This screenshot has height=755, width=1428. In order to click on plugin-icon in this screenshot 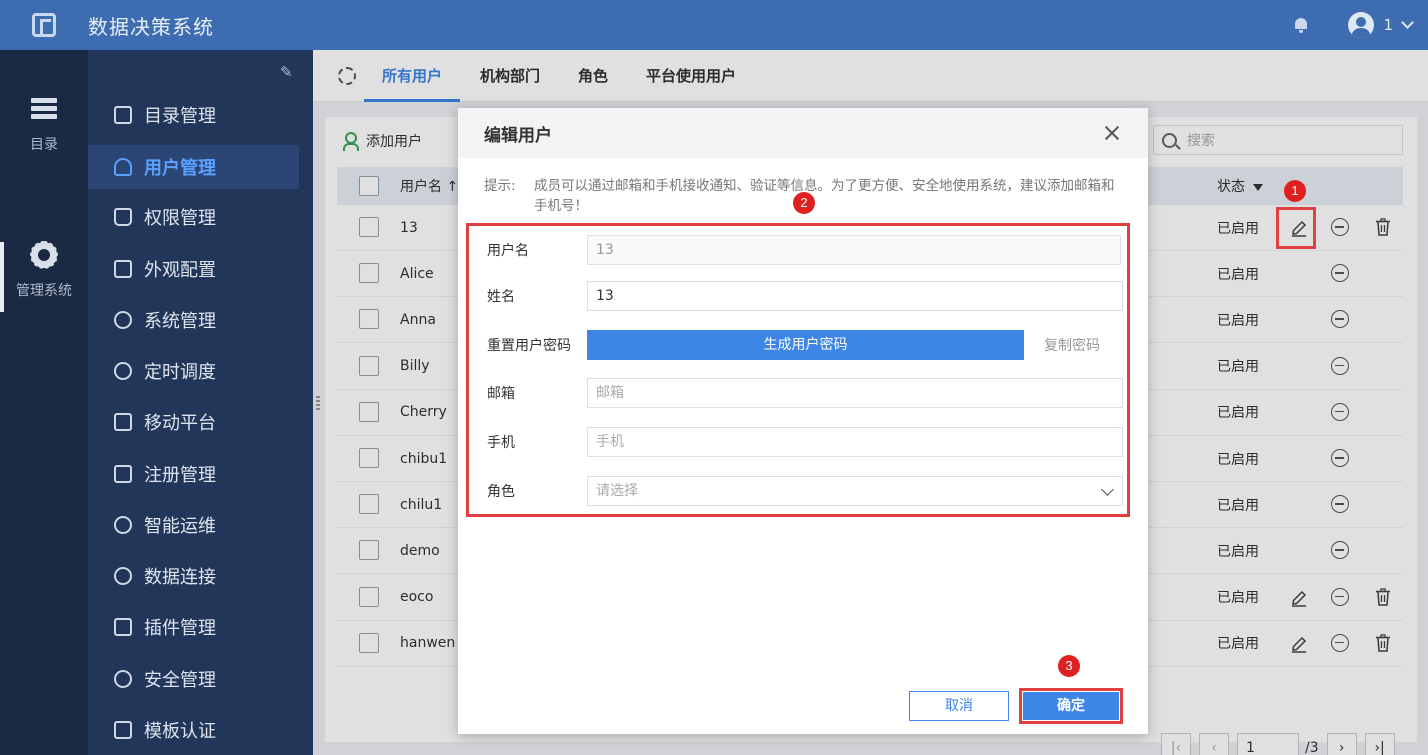, I will do `click(123, 627)`.